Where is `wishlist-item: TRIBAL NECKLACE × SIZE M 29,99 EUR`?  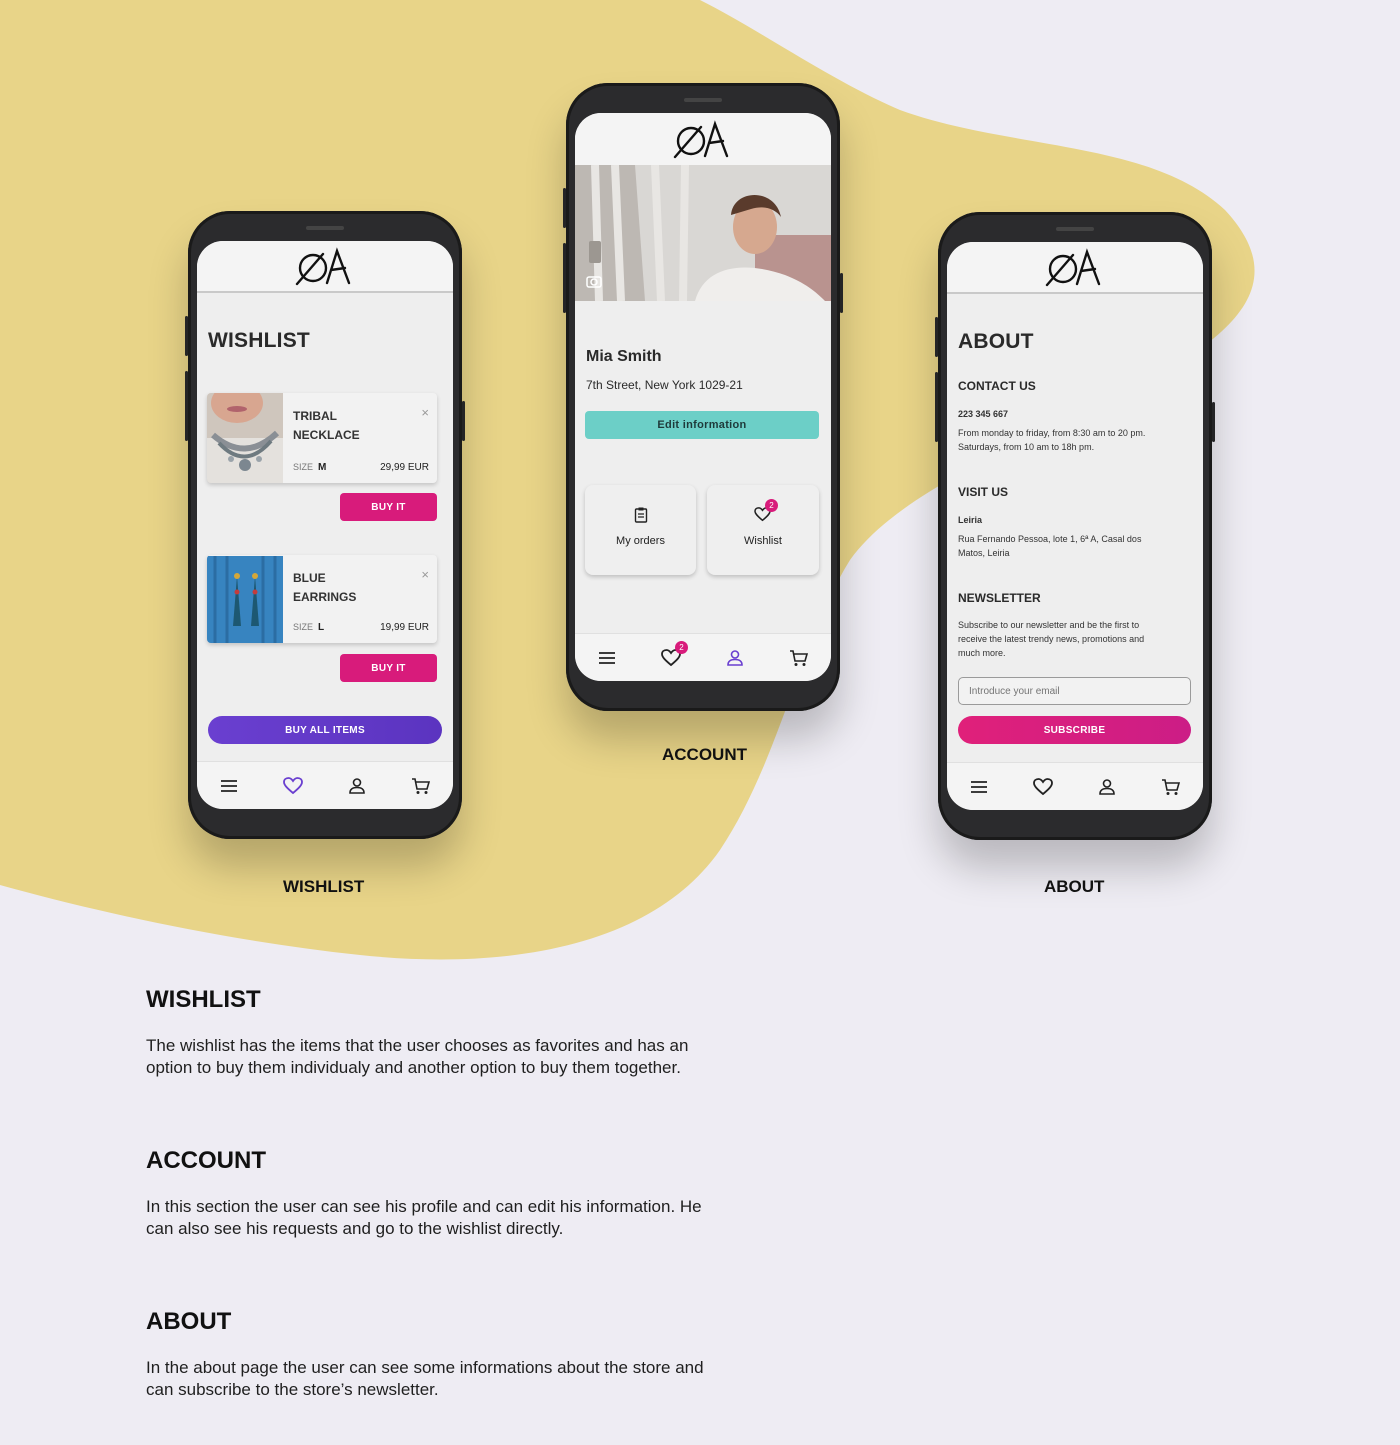
wishlist-item: TRIBAL NECKLACE × SIZE M 29,99 EUR is located at coordinates (322, 438).